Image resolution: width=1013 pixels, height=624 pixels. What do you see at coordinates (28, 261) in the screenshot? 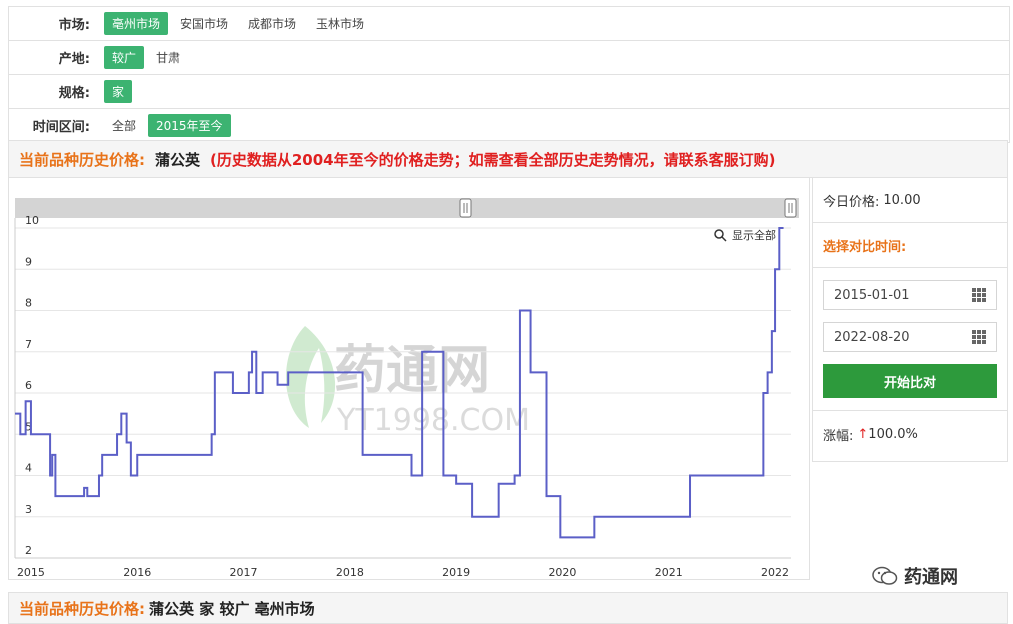
I see `y-tick-label: 9` at bounding box center [28, 261].